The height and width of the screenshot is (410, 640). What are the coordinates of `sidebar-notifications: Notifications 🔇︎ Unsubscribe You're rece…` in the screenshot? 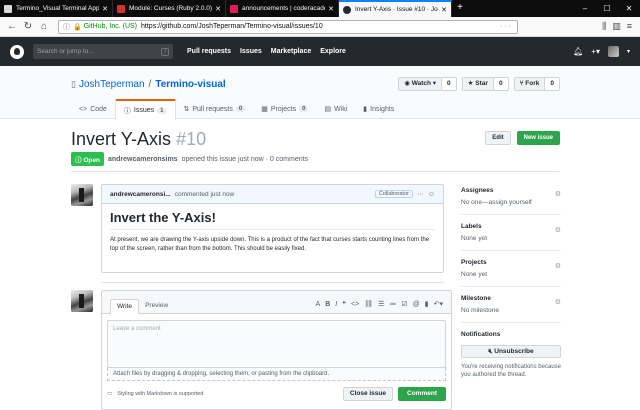 It's located at (511, 355).